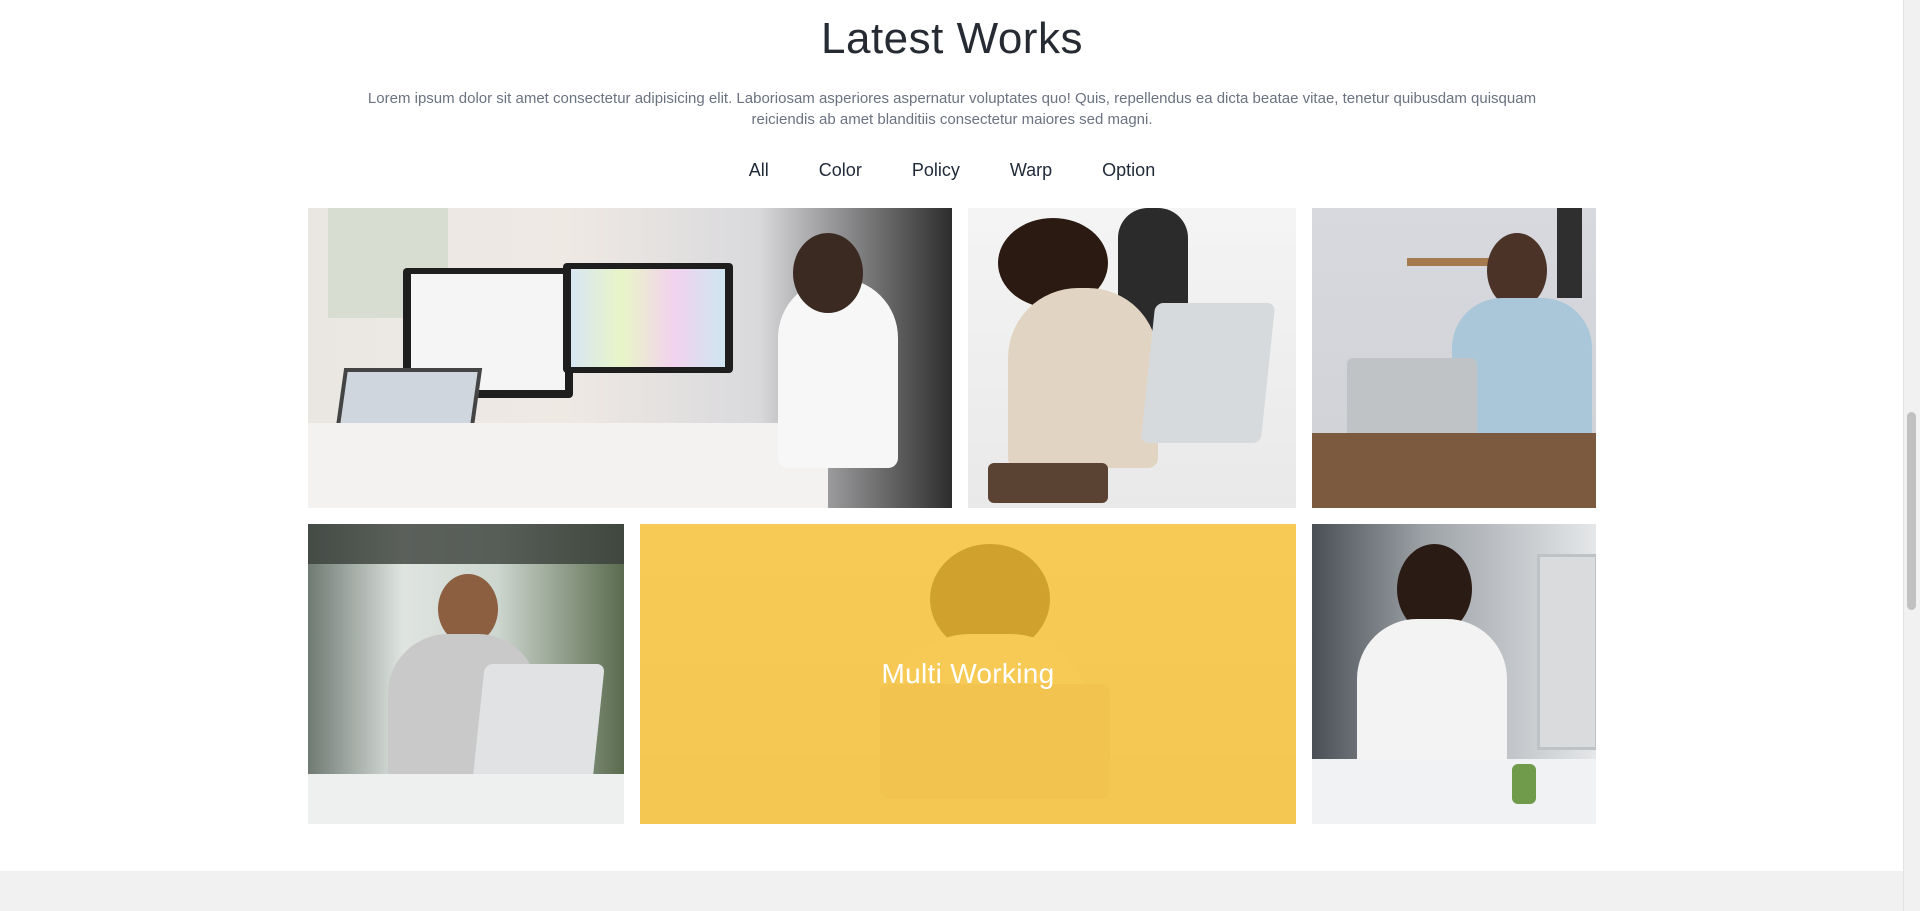  Describe the element at coordinates (1208, 373) in the screenshot. I see `laptop` at that location.